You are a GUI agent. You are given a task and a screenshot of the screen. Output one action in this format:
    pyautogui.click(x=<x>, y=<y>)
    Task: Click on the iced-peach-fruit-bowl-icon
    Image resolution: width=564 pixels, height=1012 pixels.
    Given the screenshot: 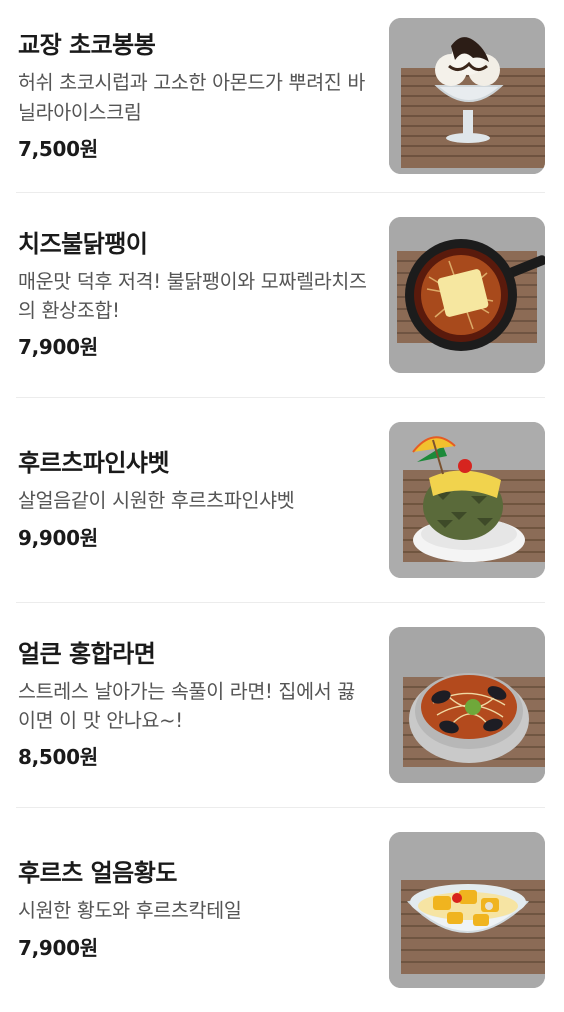 What is the action you would take?
    pyautogui.click(x=467, y=909)
    